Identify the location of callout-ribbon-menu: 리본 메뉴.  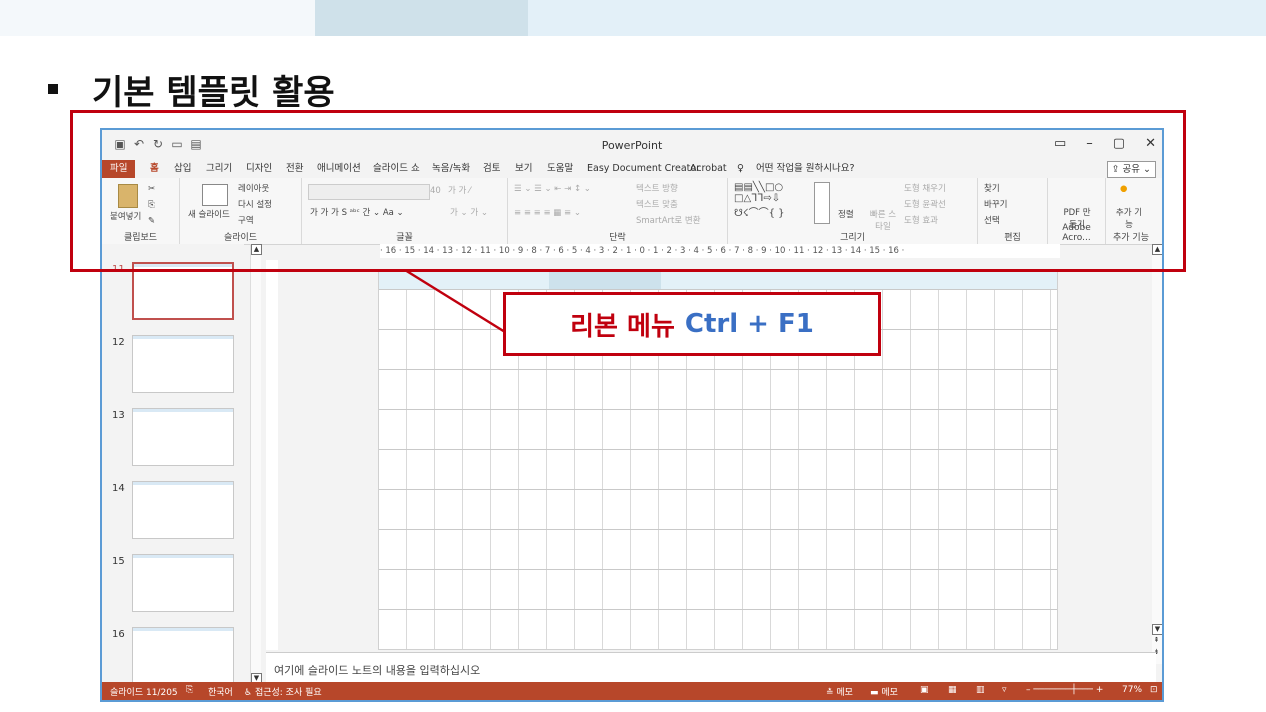
(622, 326).